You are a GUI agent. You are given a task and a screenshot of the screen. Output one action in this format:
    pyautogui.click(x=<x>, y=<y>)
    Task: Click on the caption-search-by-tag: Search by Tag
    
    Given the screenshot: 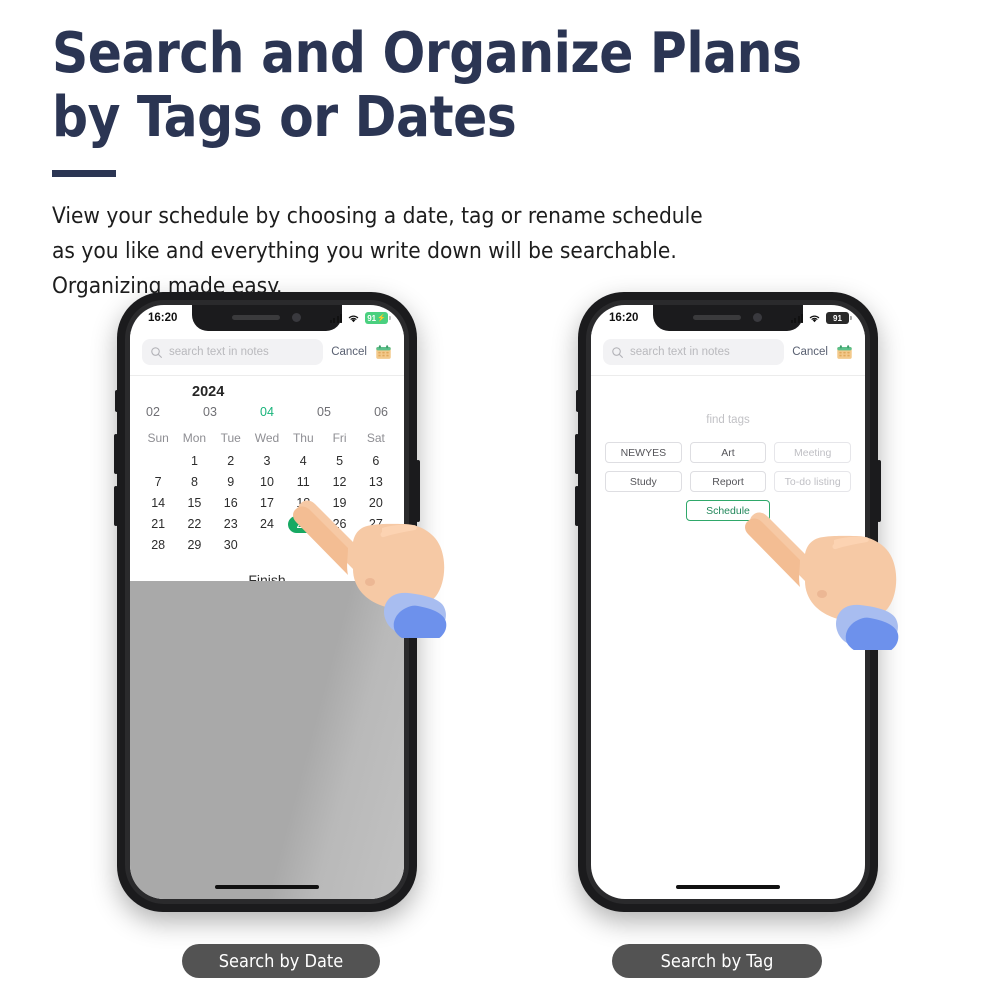 What is the action you would take?
    pyautogui.click(x=717, y=961)
    